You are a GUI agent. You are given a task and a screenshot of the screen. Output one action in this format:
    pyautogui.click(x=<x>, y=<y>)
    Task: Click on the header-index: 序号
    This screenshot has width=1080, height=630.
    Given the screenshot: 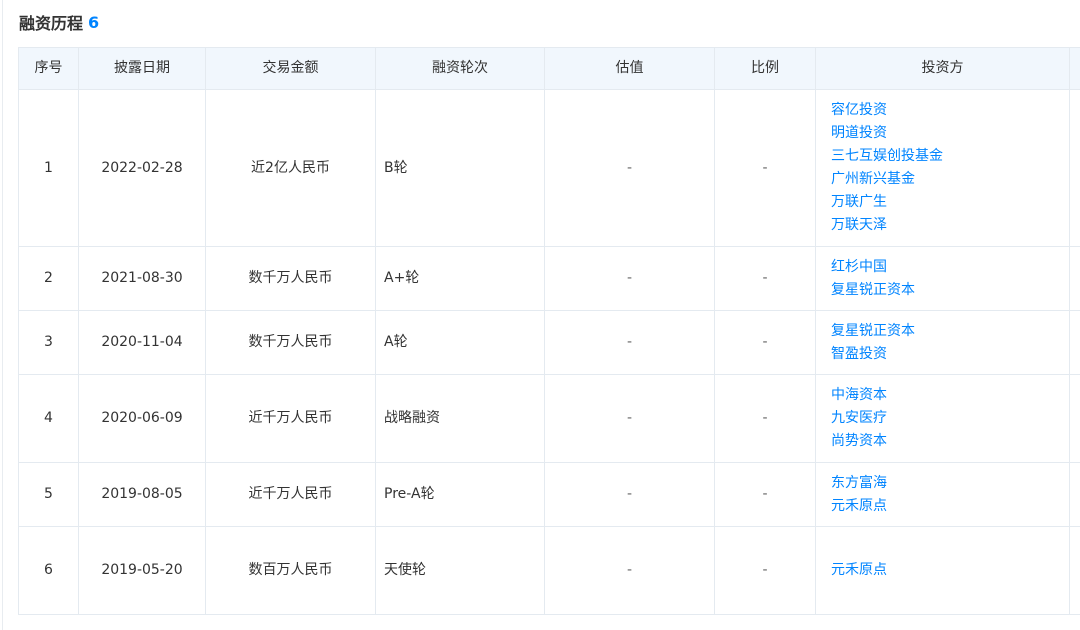 What is the action you would take?
    pyautogui.click(x=48, y=68)
    